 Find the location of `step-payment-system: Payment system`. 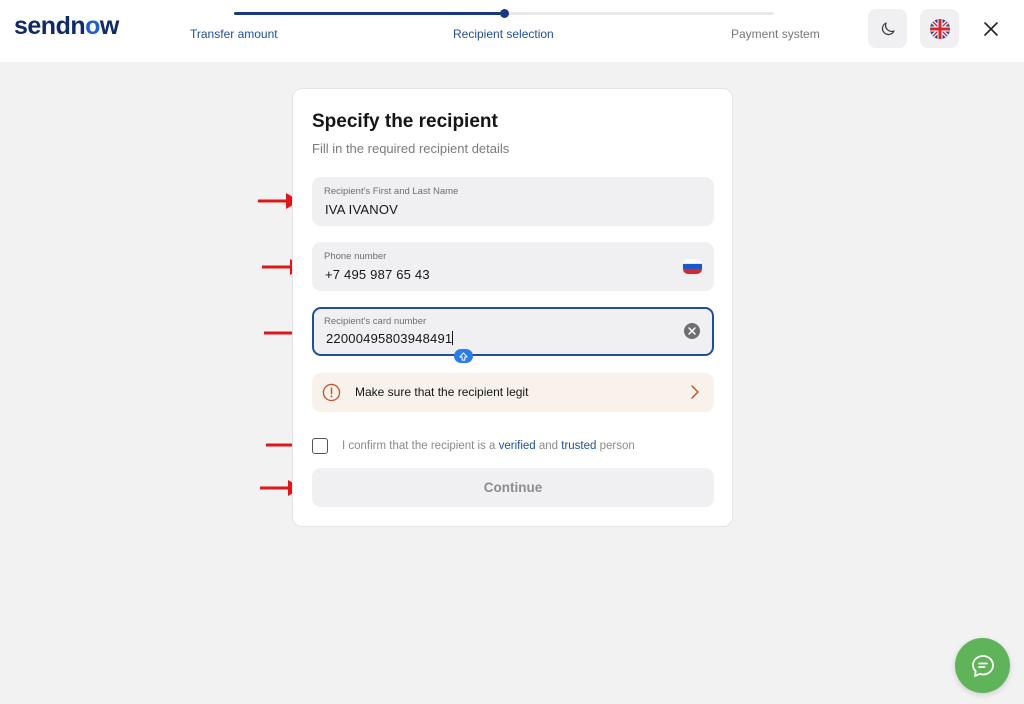

step-payment-system: Payment system is located at coordinates (775, 34).